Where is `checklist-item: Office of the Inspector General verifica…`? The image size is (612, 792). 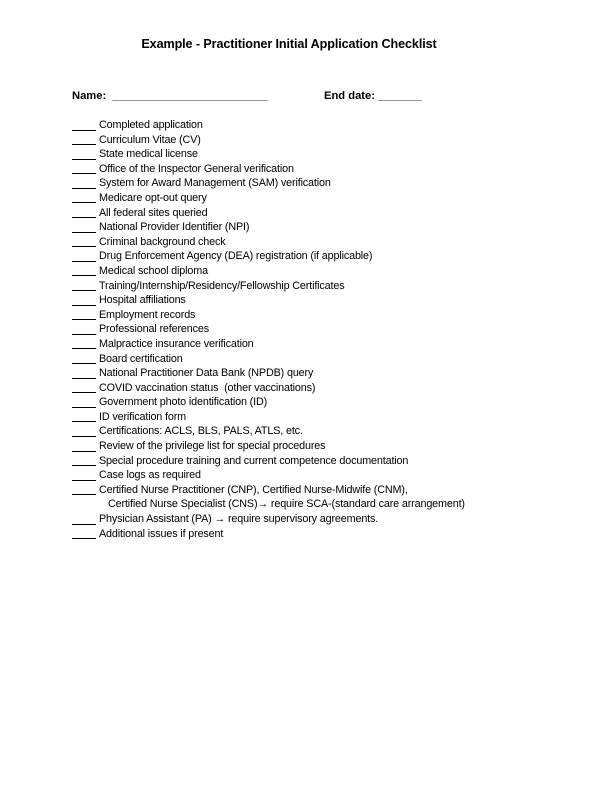 checklist-item: Office of the Inspector General verifica… is located at coordinates (268, 169).